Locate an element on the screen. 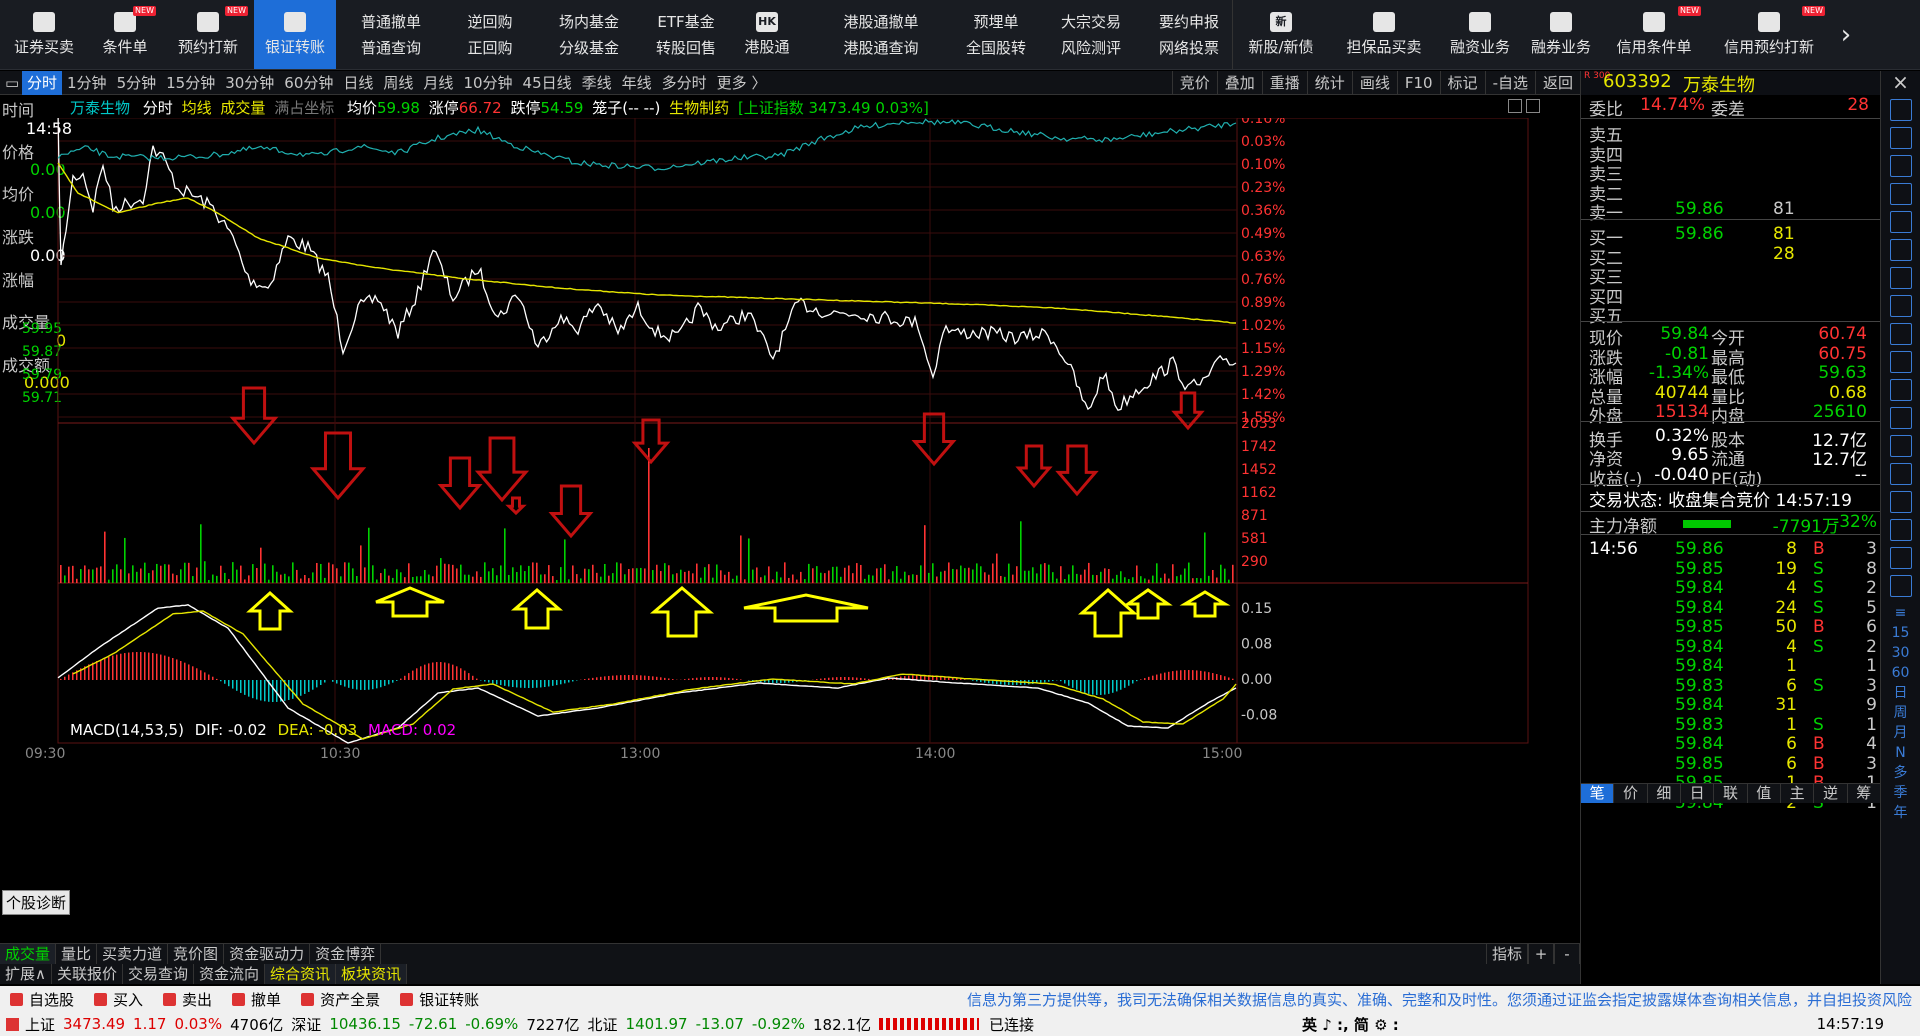  toolbar-pair-top-2: 场内基金 is located at coordinates (589, 22).